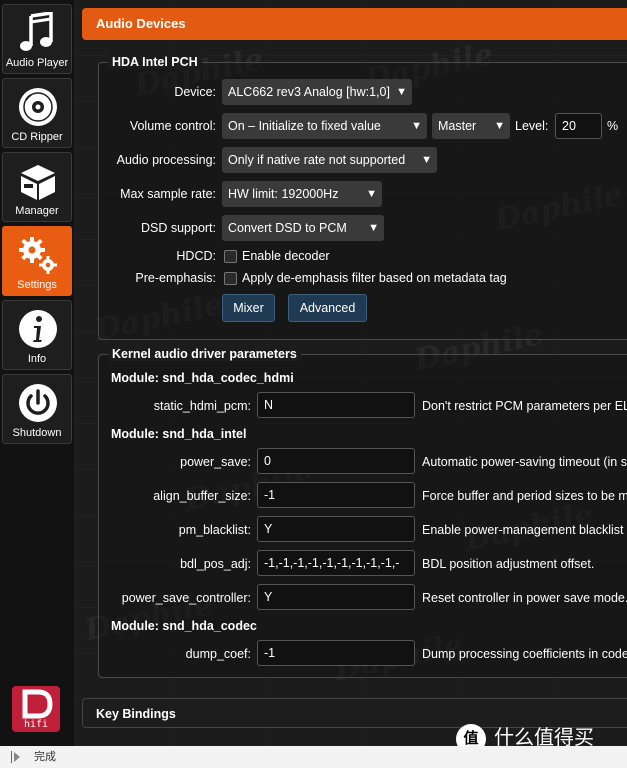 This screenshot has width=627, height=768. I want to click on preemphasis-checkbox, so click(230, 278).